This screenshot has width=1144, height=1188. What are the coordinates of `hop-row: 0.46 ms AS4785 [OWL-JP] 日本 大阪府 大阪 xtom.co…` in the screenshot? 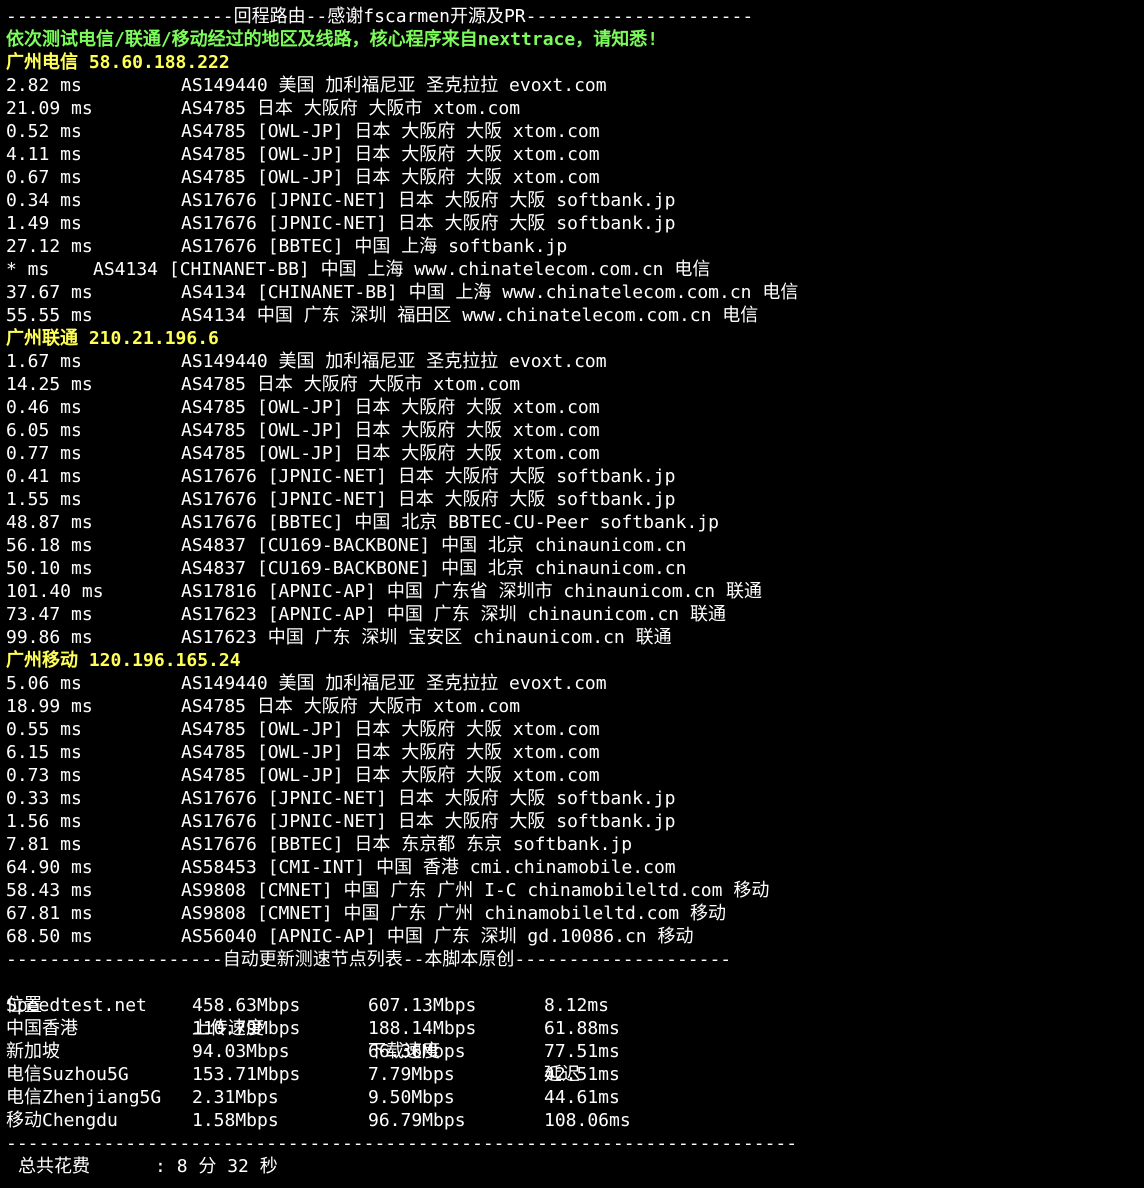 It's located at (575, 407).